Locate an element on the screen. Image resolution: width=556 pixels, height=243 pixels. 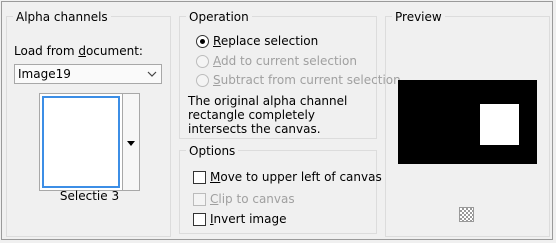
subtract-from-selection-radio: Subtract from current selection is located at coordinates (298, 80).